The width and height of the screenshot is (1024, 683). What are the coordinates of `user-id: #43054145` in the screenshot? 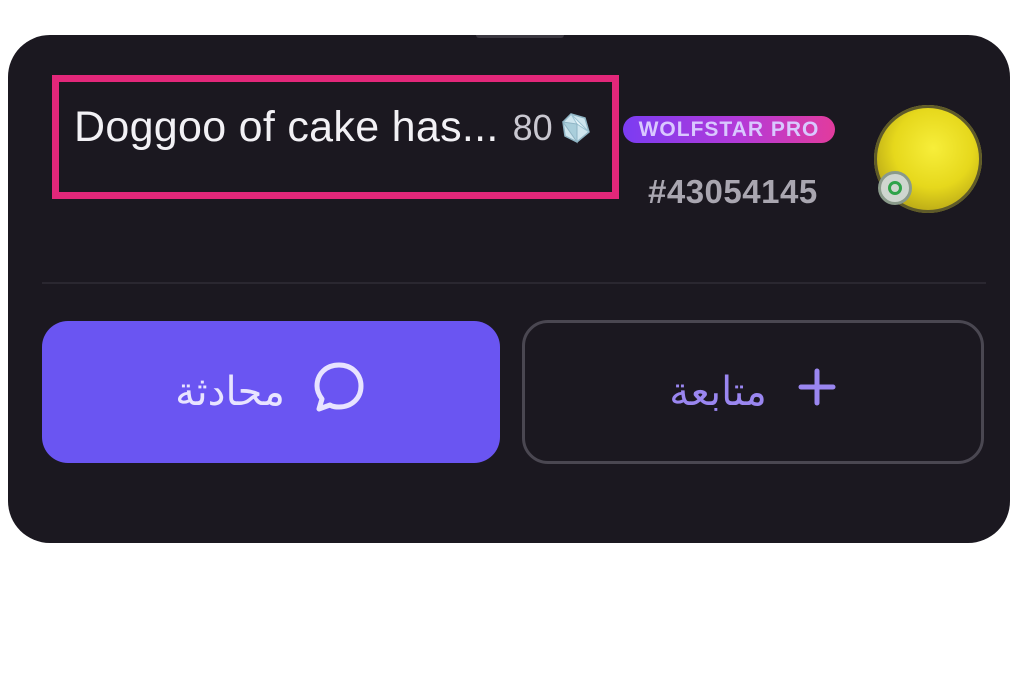 It's located at (733, 191).